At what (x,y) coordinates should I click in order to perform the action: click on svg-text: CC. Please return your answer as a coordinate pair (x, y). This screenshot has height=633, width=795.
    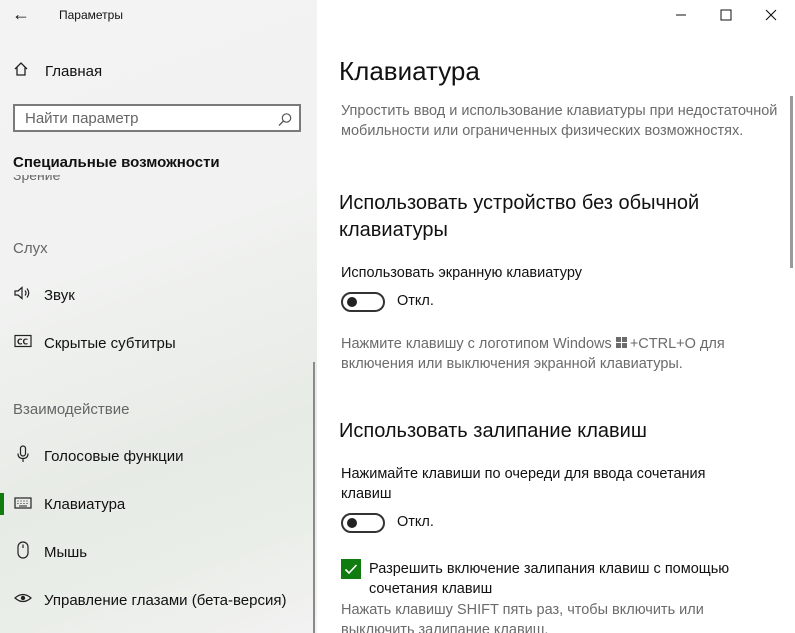
    Looking at the image, I should click on (23, 342).